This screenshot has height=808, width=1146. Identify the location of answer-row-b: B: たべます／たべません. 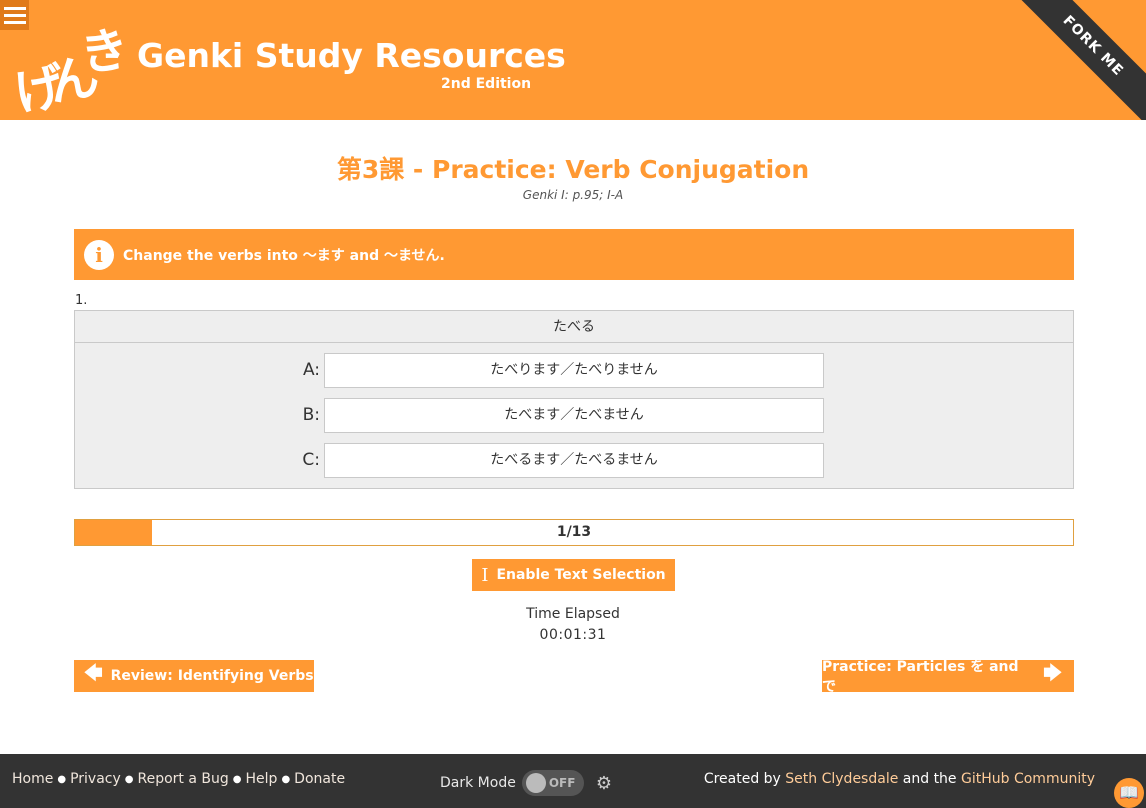
(574, 415).